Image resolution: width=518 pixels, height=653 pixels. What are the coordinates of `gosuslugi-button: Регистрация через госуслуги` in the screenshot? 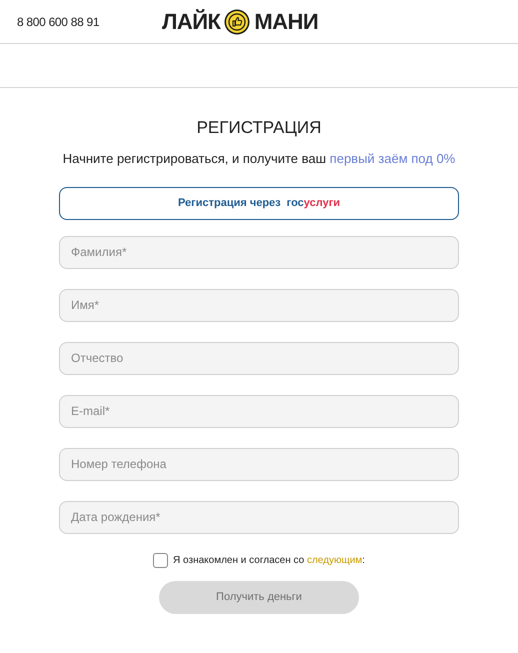 It's located at (259, 203).